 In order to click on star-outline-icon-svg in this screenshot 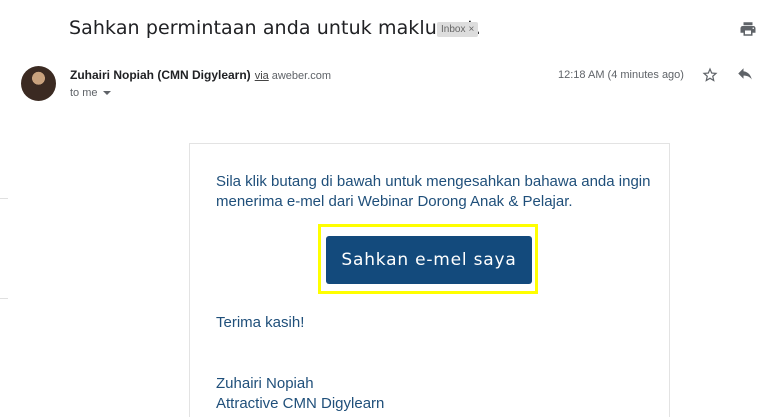, I will do `click(710, 74)`.